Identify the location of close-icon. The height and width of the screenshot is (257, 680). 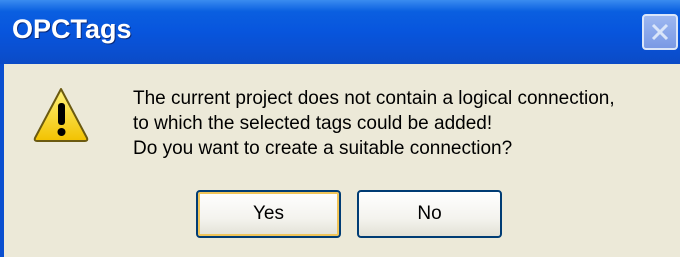
(660, 32).